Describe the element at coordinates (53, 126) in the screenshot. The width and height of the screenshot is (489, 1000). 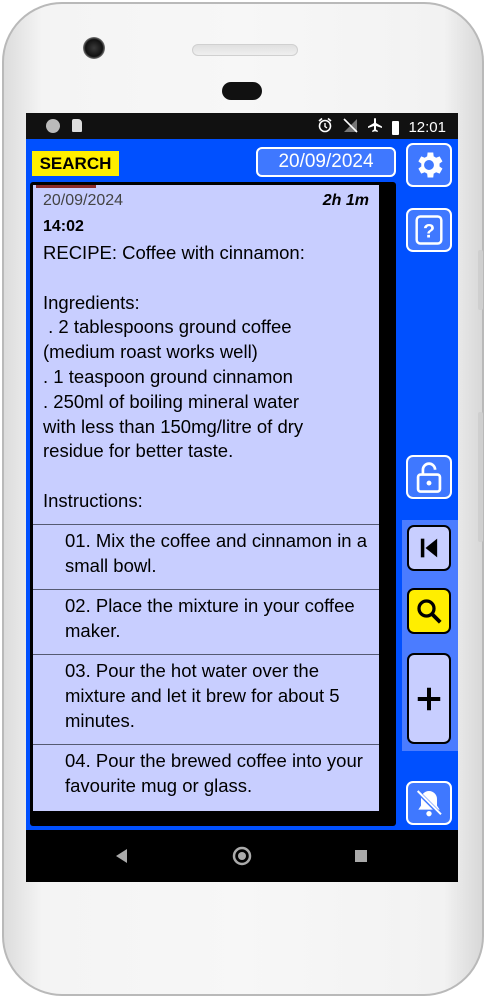
I see `notification-dot-icon` at that location.